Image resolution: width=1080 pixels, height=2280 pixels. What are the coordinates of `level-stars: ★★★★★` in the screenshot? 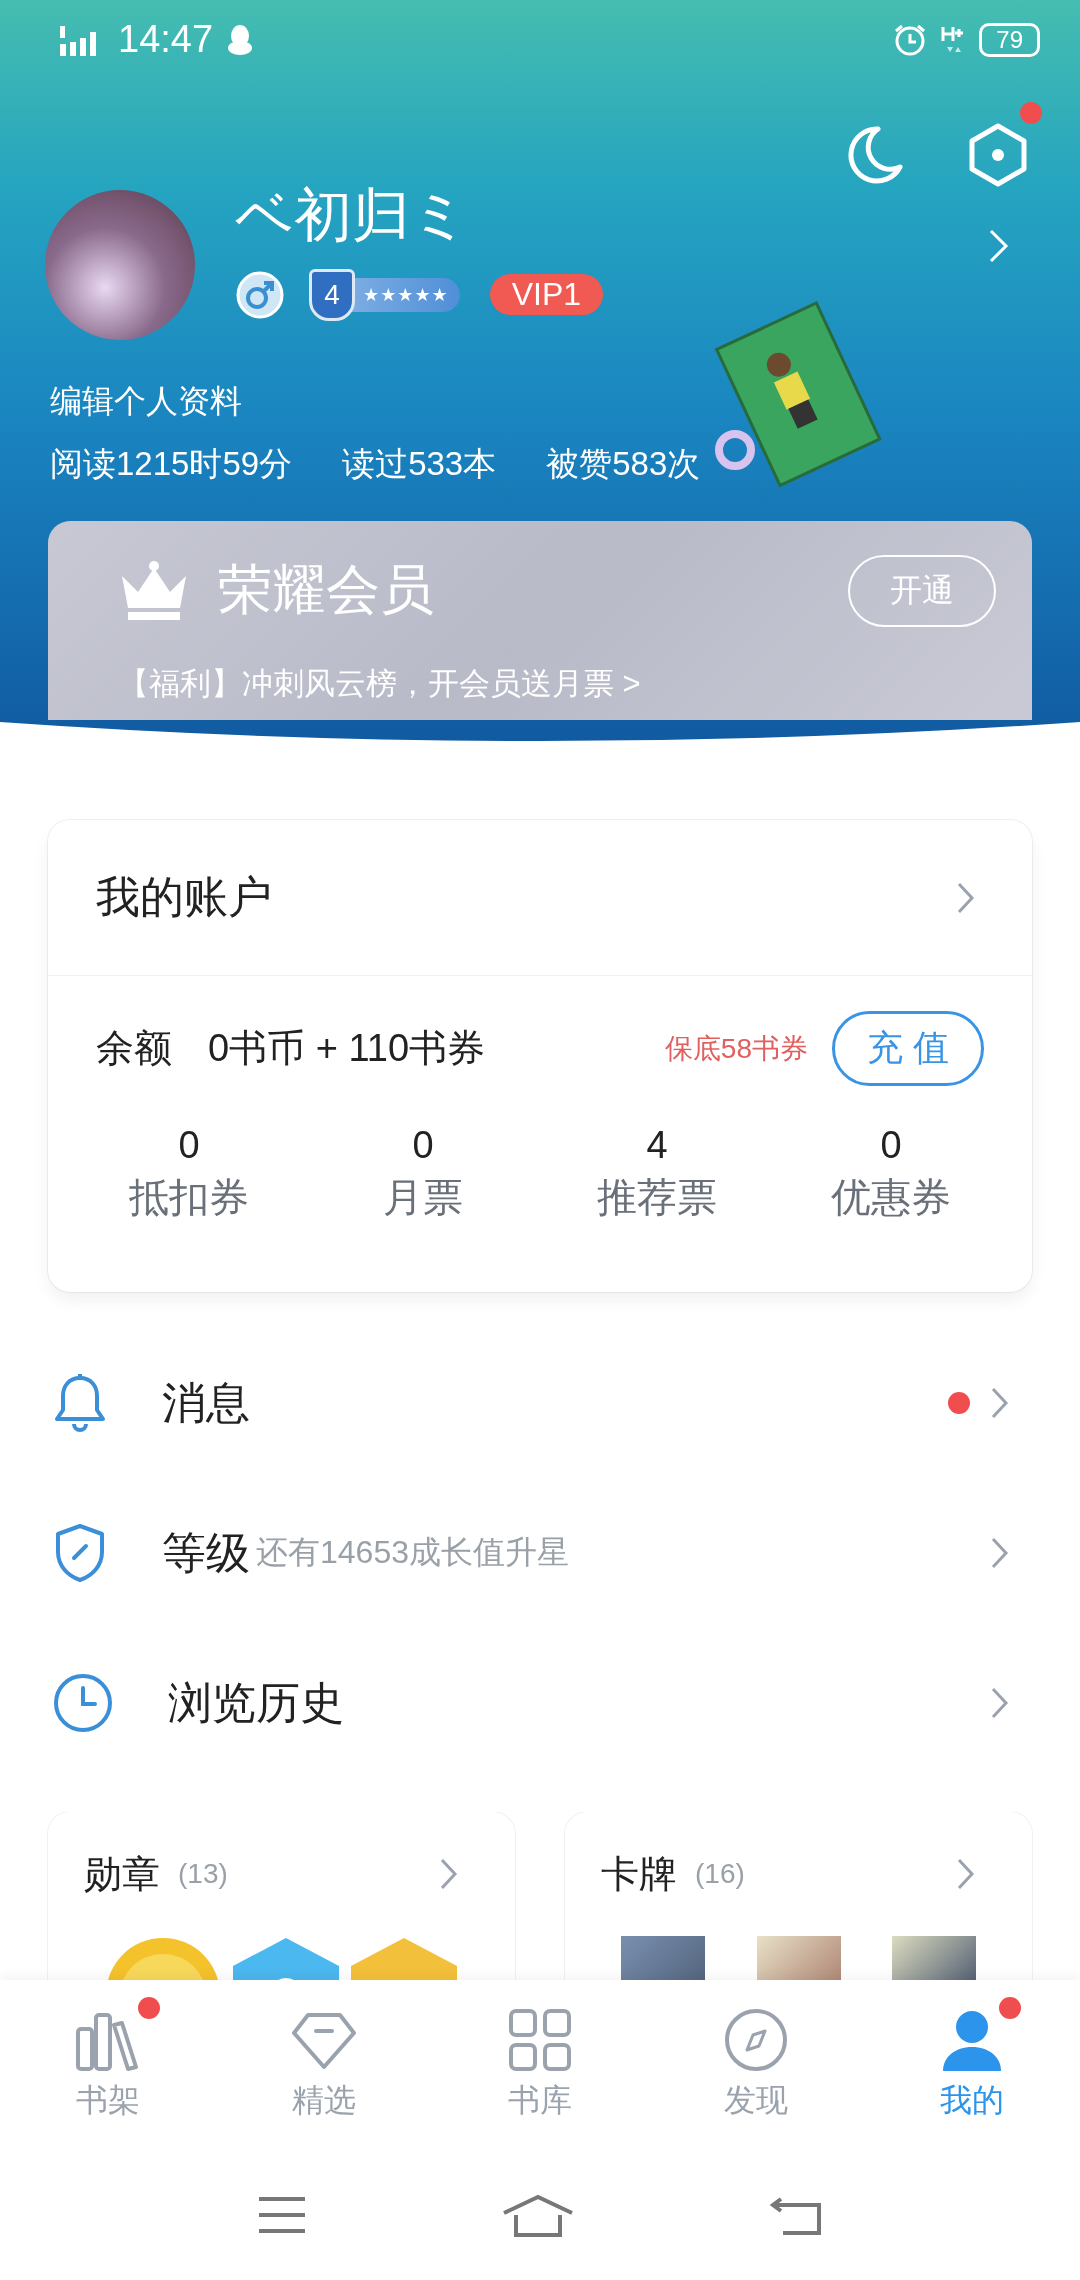 It's located at (405, 294).